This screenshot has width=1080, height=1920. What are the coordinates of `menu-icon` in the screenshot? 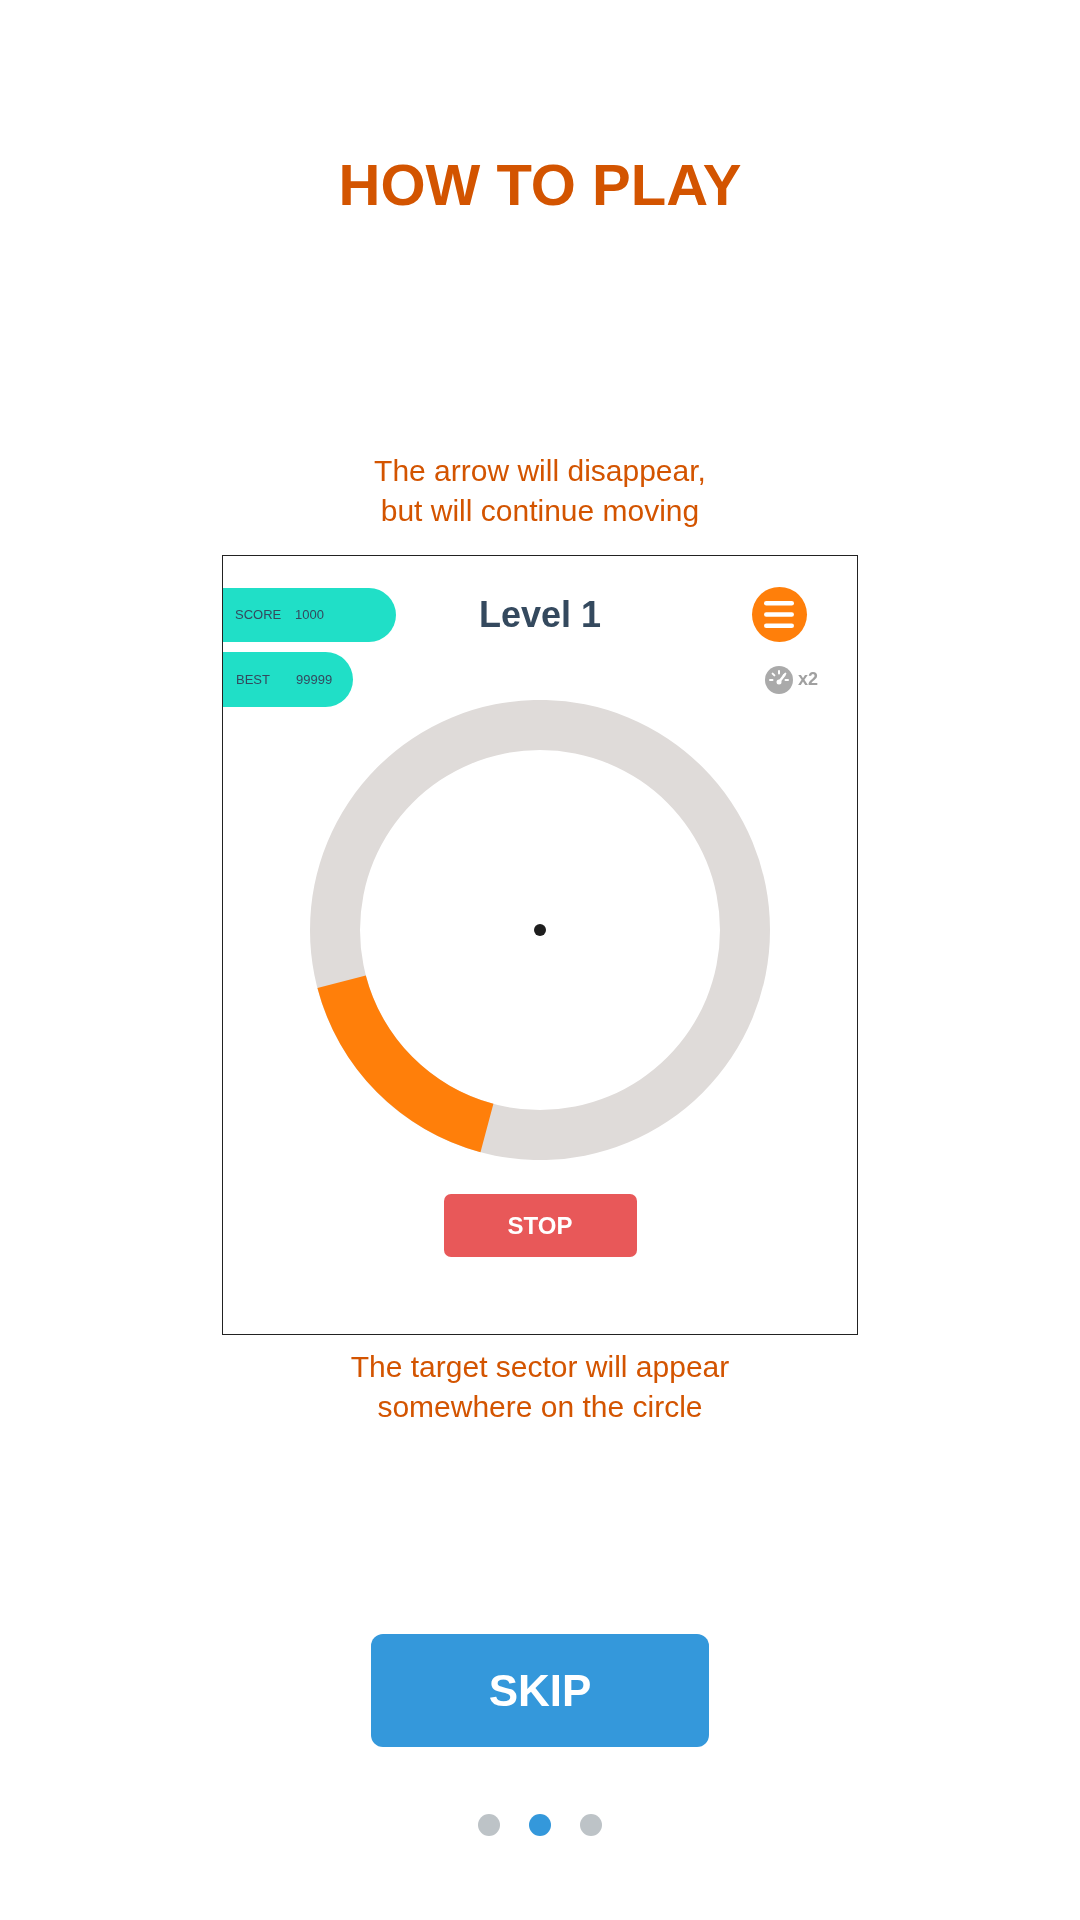 It's located at (779, 614).